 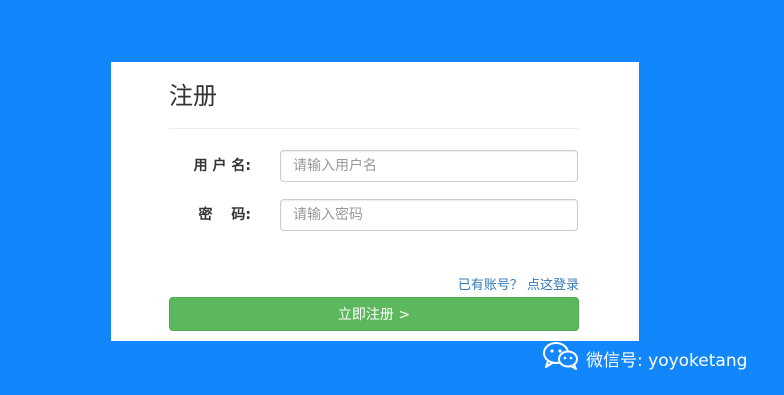 What do you see at coordinates (374, 314) in the screenshot?
I see `register-button: 立即注册 >` at bounding box center [374, 314].